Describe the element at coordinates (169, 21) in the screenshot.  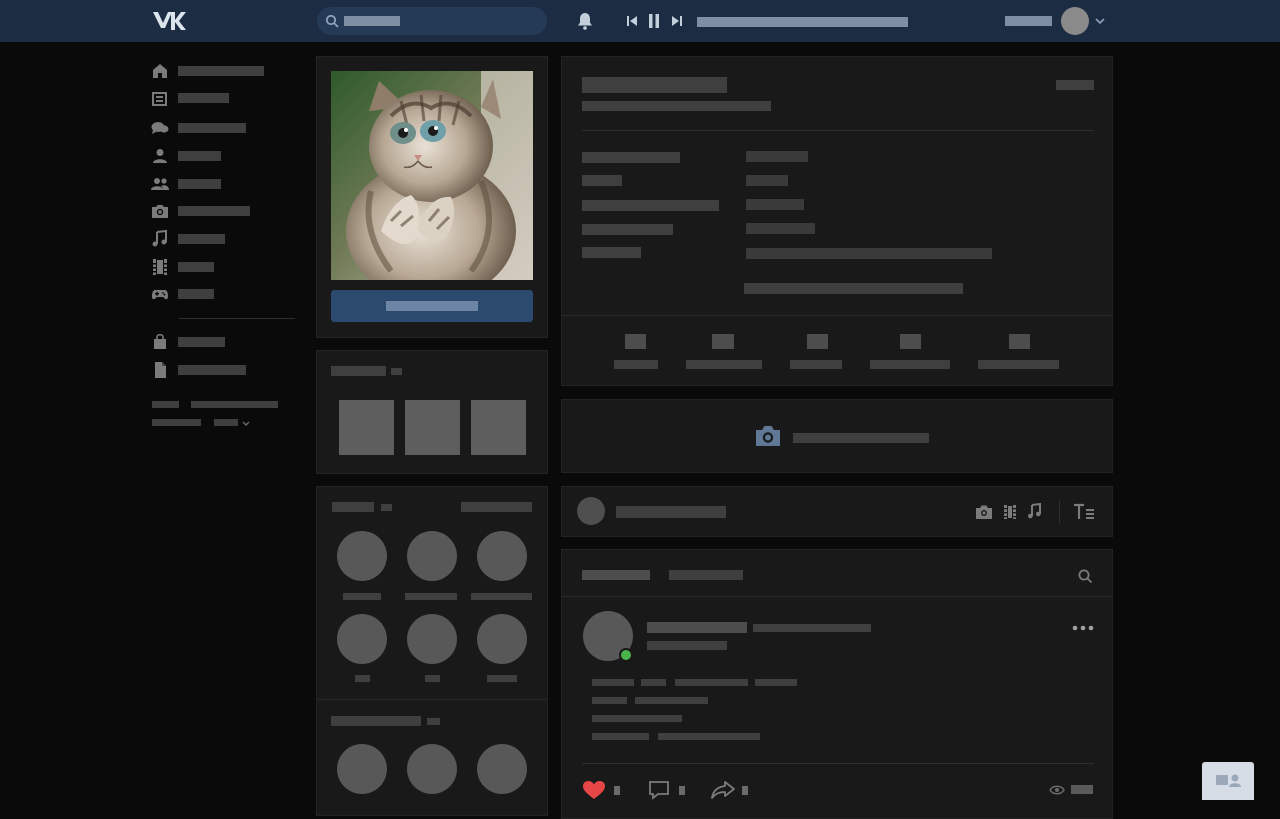
I see `vk-logo-icon` at that location.